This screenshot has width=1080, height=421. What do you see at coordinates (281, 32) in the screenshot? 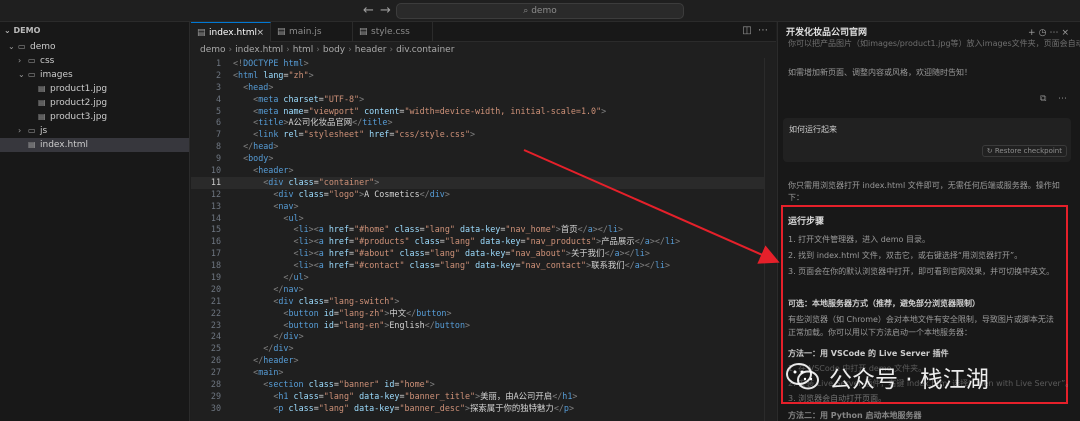
I see `file-icon: ▤` at bounding box center [281, 32].